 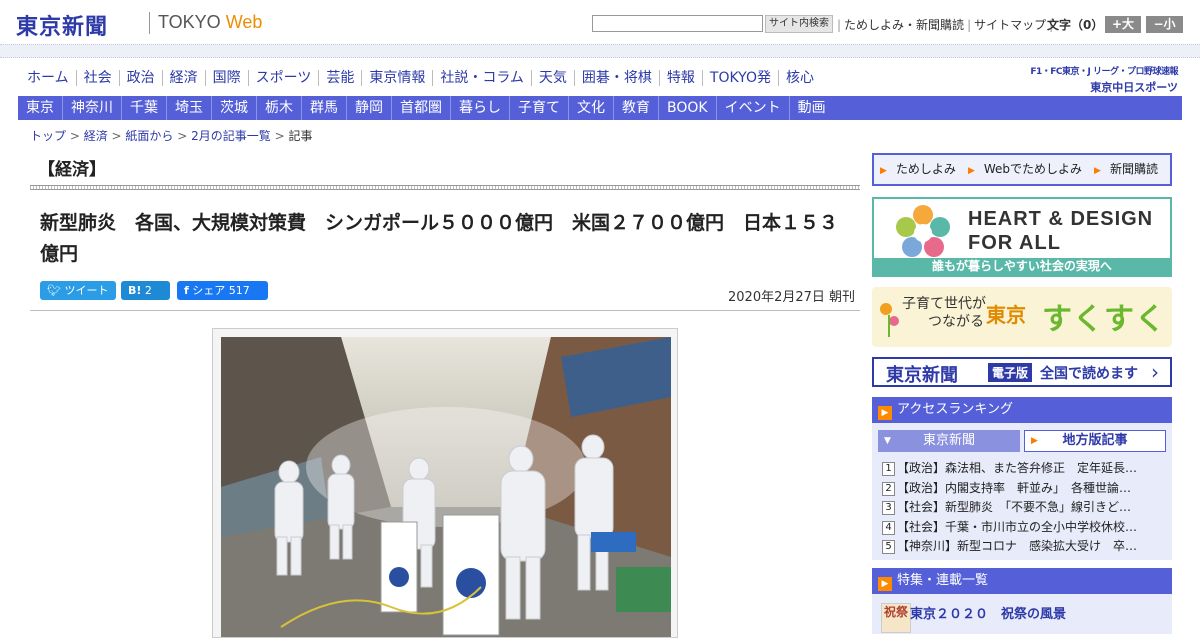 I want to click on subnav-item: イベント, so click(x=752, y=108).